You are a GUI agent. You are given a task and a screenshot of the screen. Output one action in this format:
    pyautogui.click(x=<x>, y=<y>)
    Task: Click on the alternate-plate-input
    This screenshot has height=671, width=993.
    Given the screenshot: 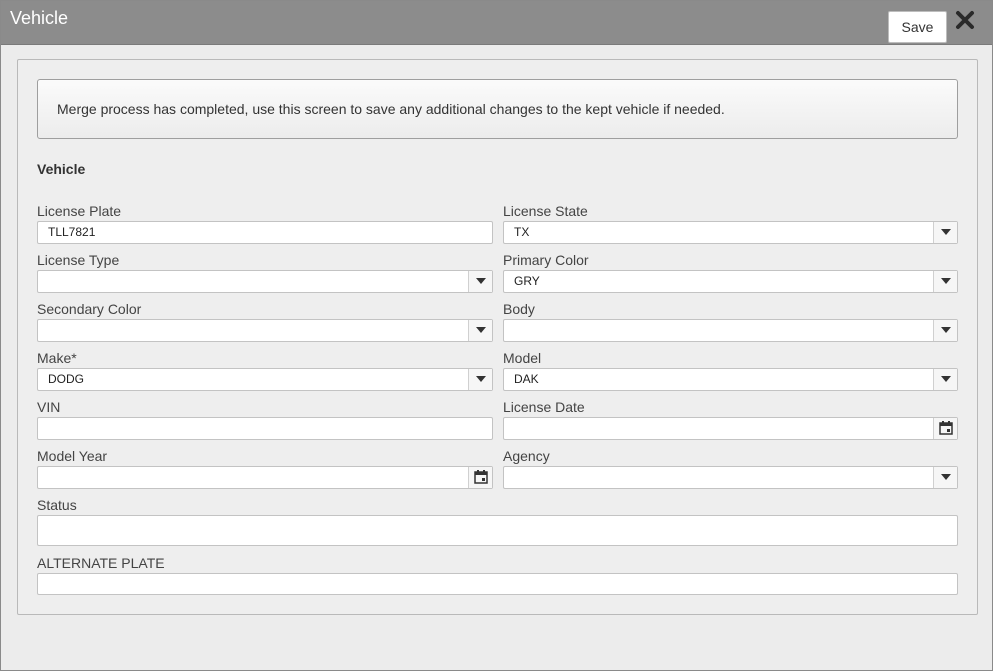 What is the action you would take?
    pyautogui.click(x=497, y=584)
    